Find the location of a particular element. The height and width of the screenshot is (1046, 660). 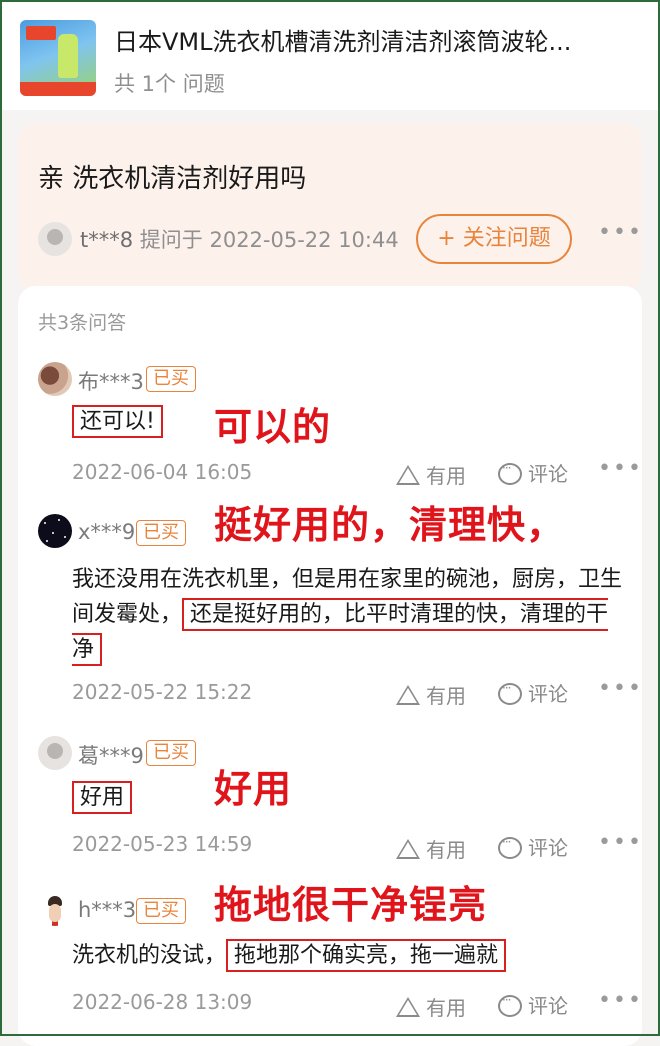

follow-question-button: + 关注问题 is located at coordinates (494, 239).